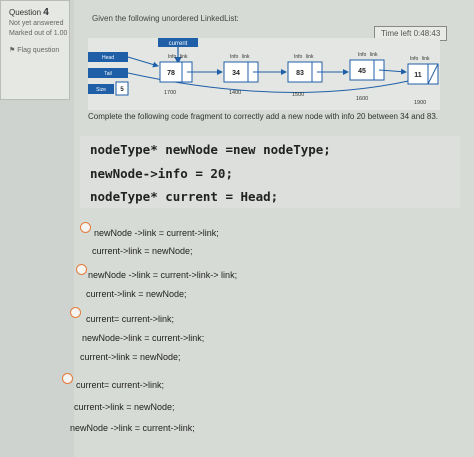 The image size is (474, 457). Describe the element at coordinates (85, 227) in the screenshot. I see `option-1-radio` at that location.